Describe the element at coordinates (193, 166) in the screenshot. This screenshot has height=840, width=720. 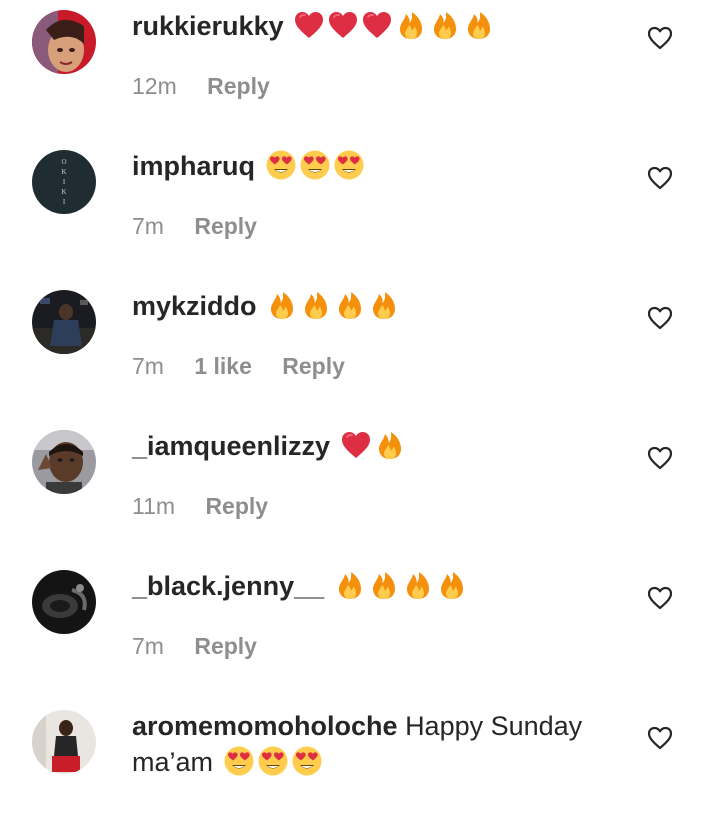
I see `comment-username: impharuq` at that location.